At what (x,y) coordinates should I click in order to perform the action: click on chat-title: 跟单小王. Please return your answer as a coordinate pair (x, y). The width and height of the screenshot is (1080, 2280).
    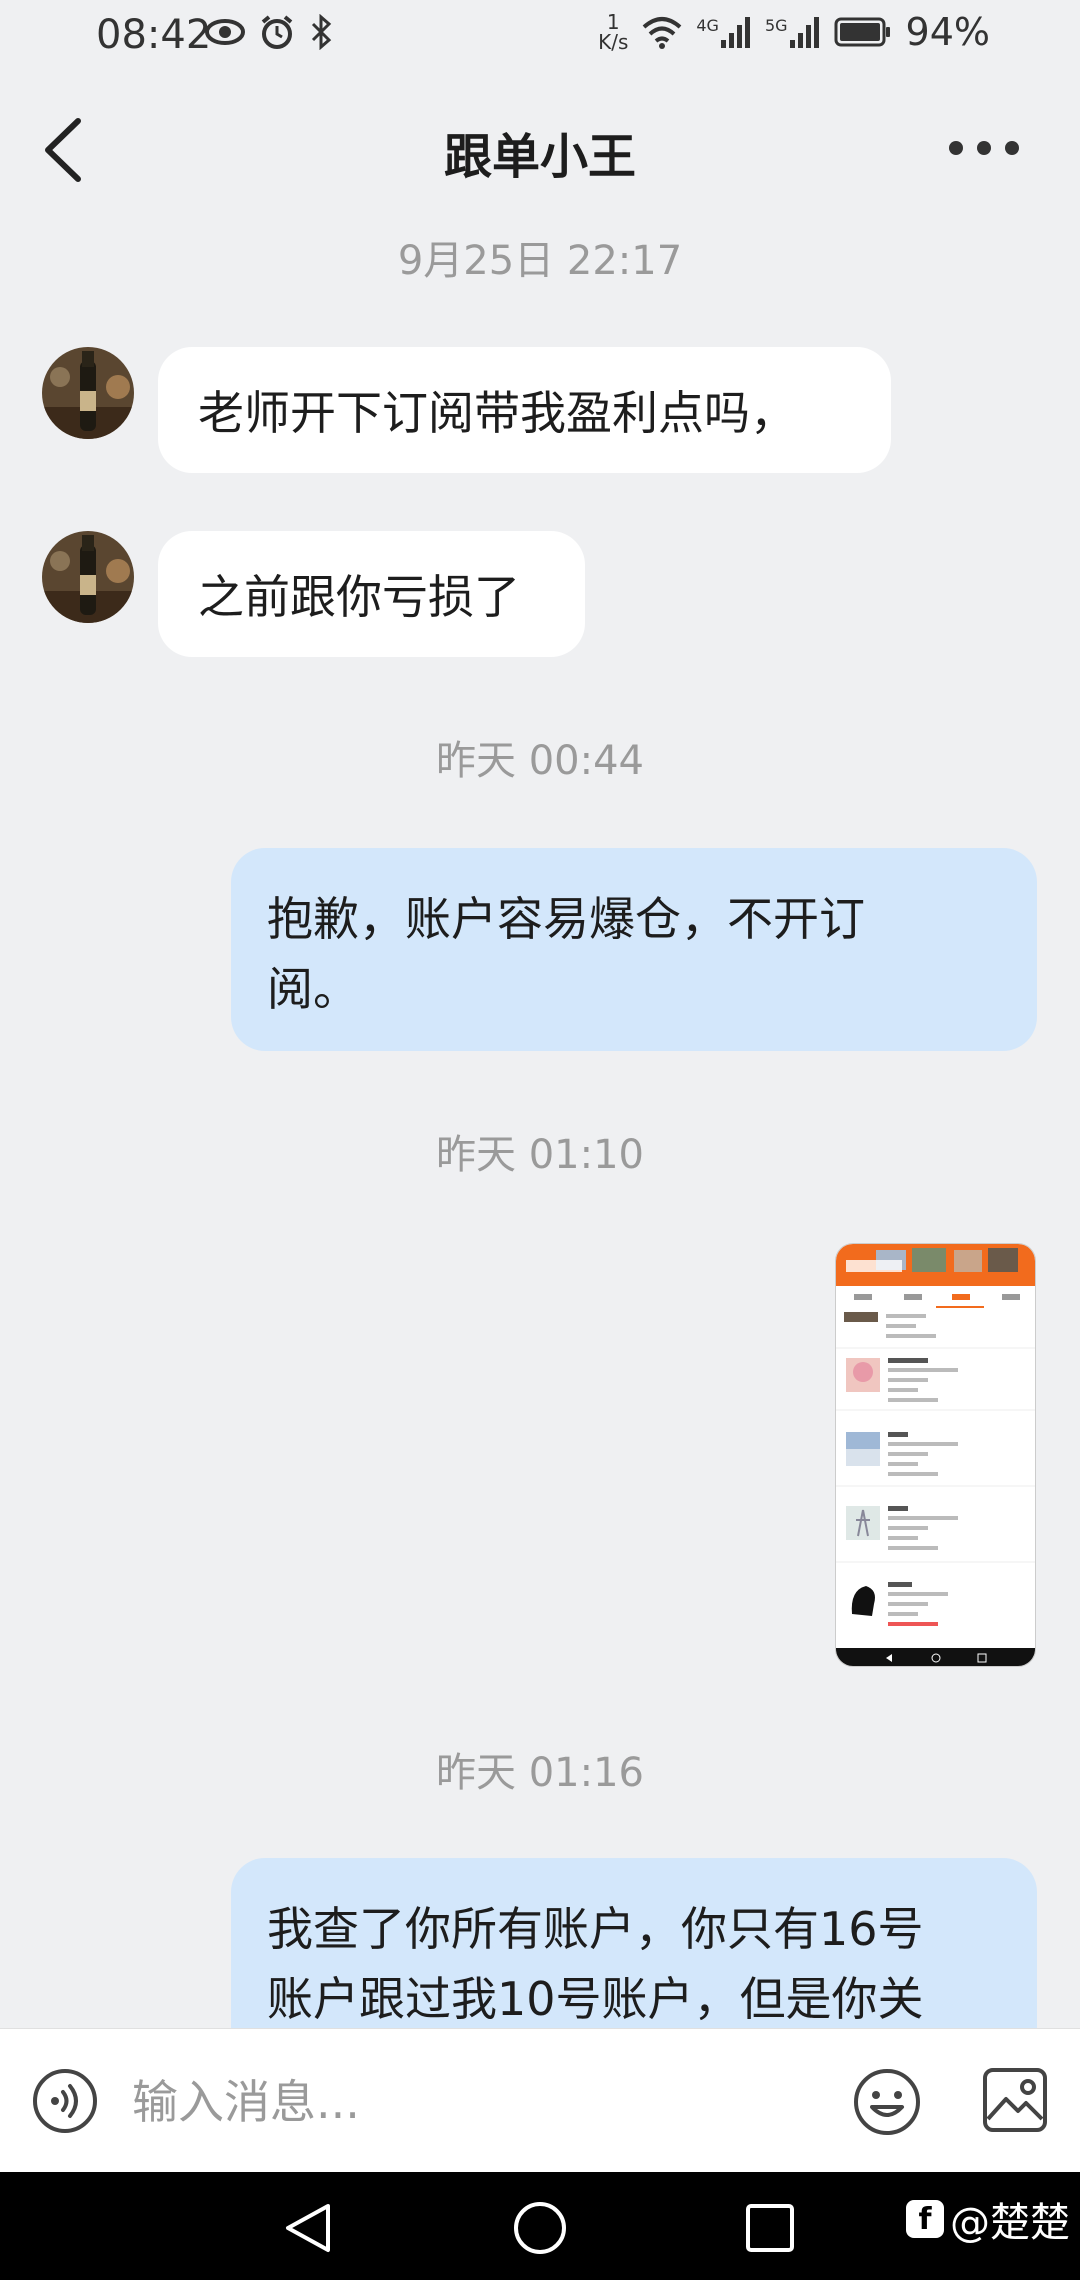
    Looking at the image, I should click on (539, 157).